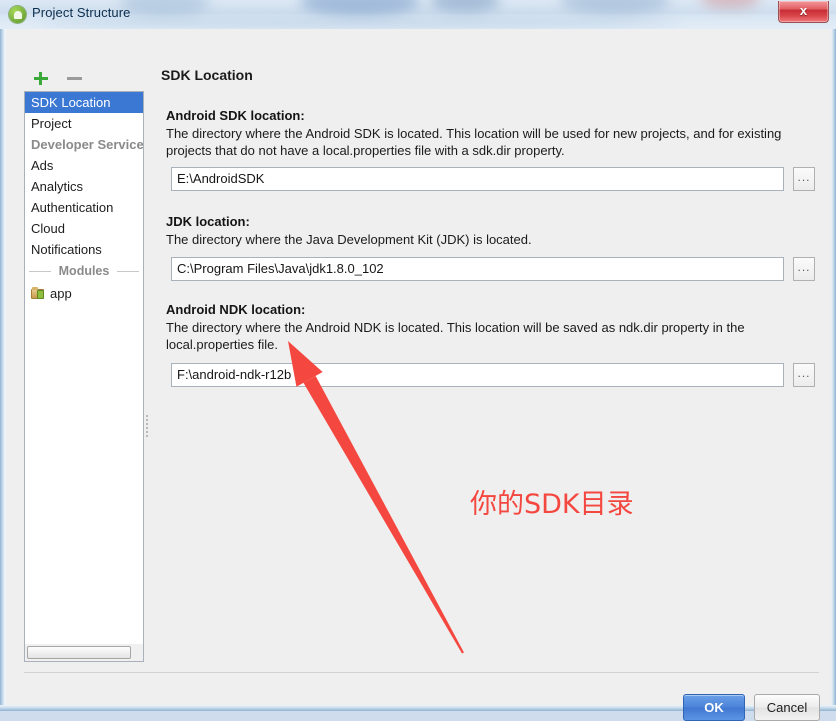 Image resolution: width=836 pixels, height=721 pixels. I want to click on scrollbar-thumb, so click(79, 652).